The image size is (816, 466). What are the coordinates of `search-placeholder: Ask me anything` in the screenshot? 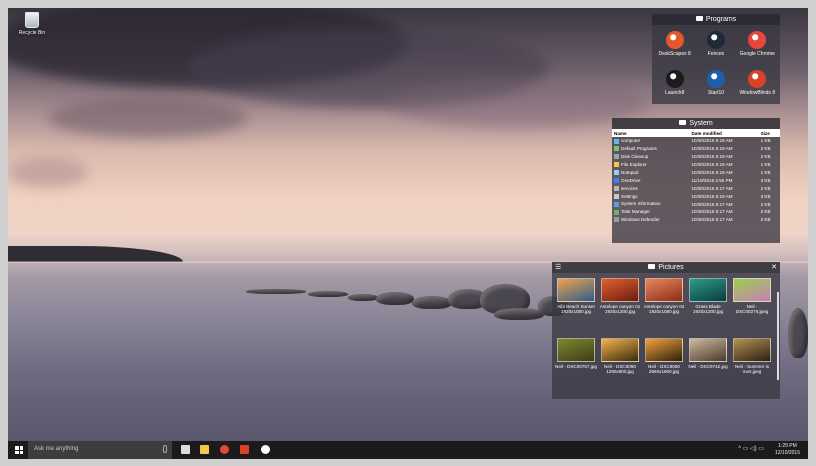 It's located at (56, 449).